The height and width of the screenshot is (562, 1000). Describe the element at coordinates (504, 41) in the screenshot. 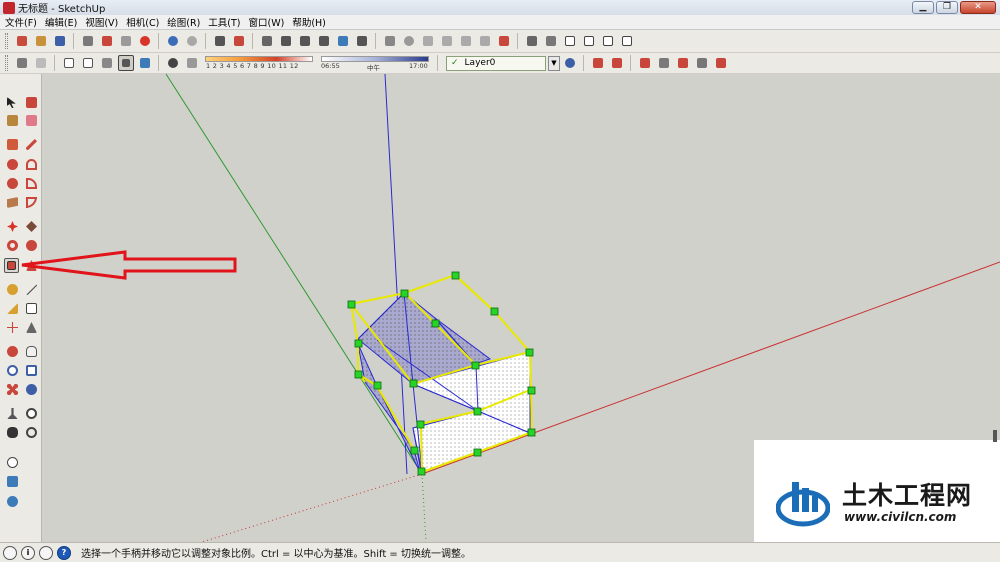

I see `terrain-icon` at that location.